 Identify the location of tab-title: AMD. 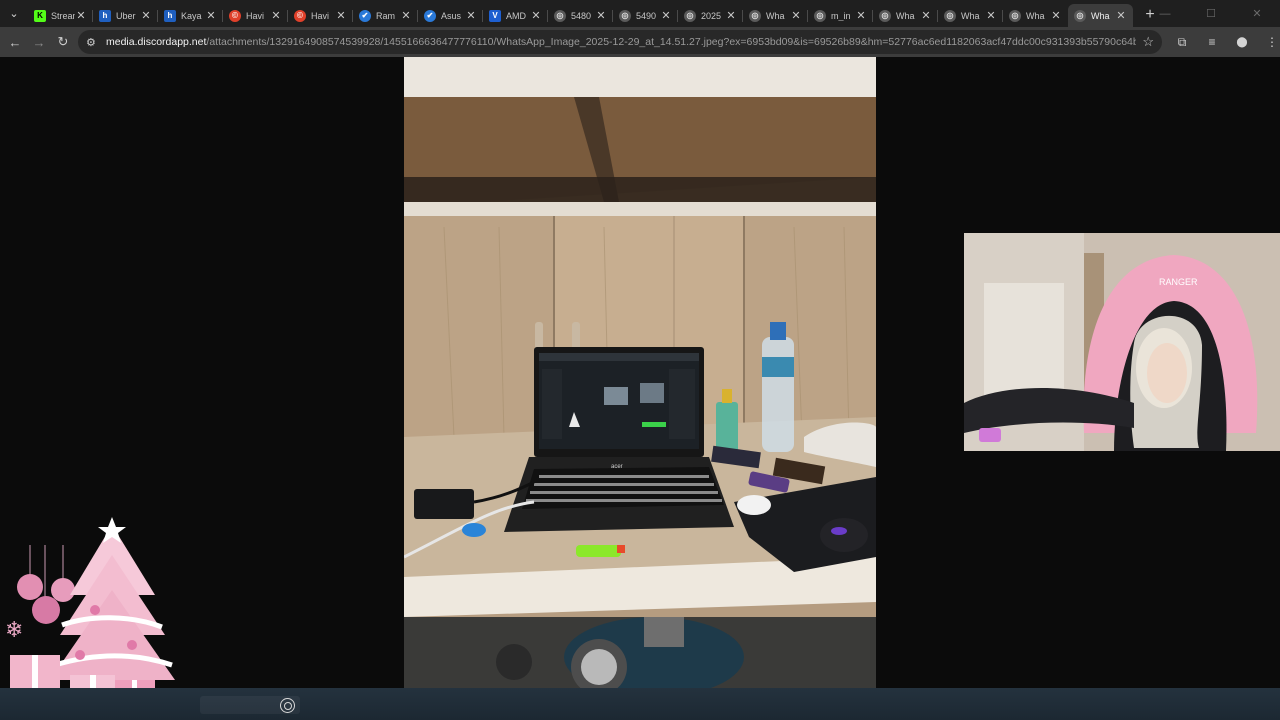
(516, 15).